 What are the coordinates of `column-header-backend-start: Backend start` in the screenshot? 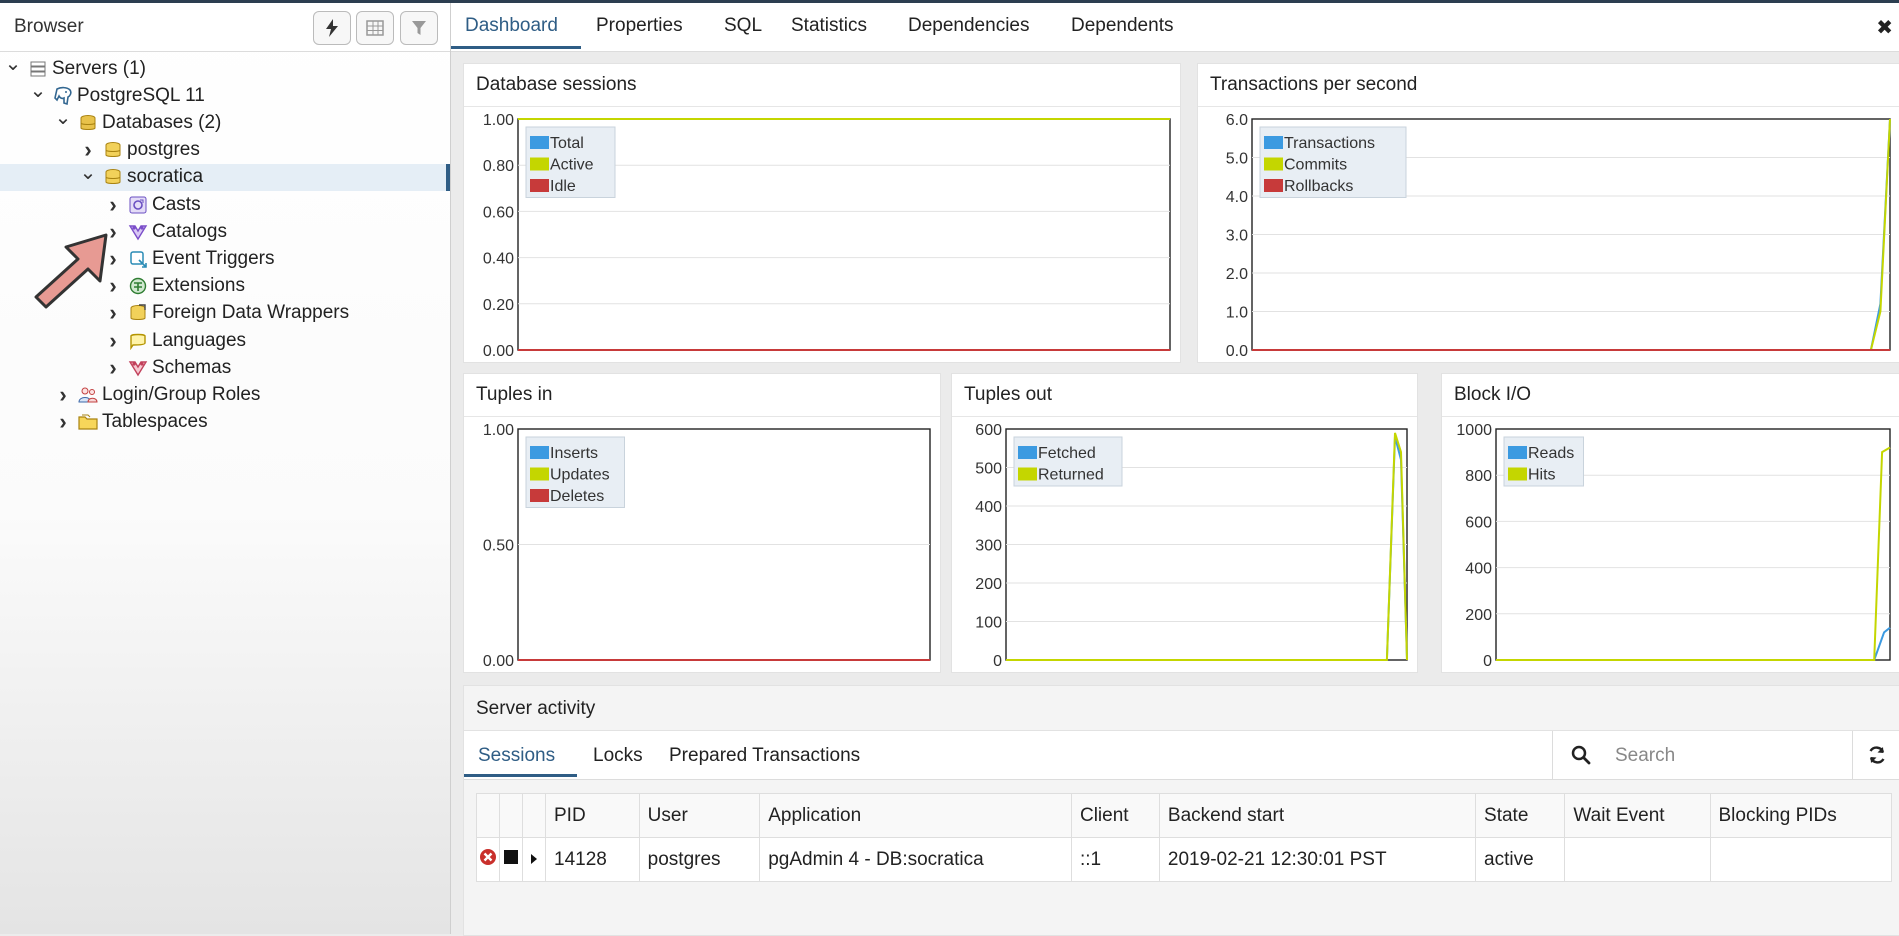 It's located at (1317, 815).